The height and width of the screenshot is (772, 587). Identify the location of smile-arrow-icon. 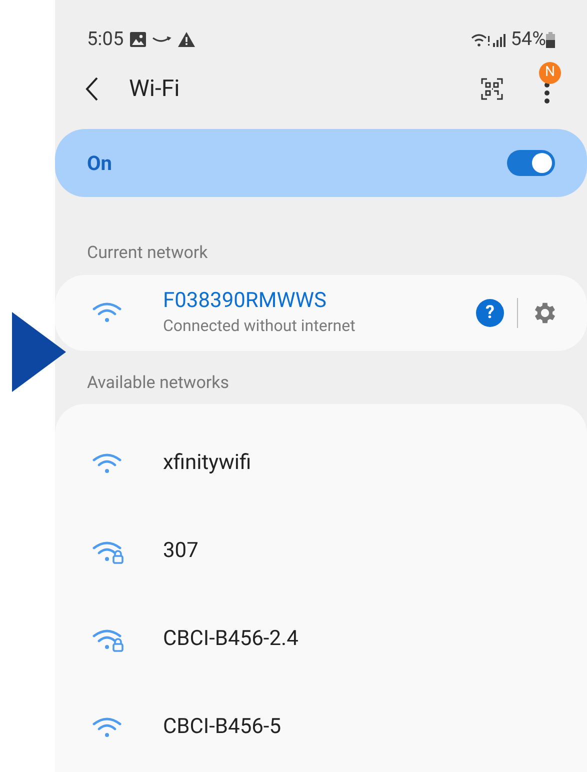
(162, 40).